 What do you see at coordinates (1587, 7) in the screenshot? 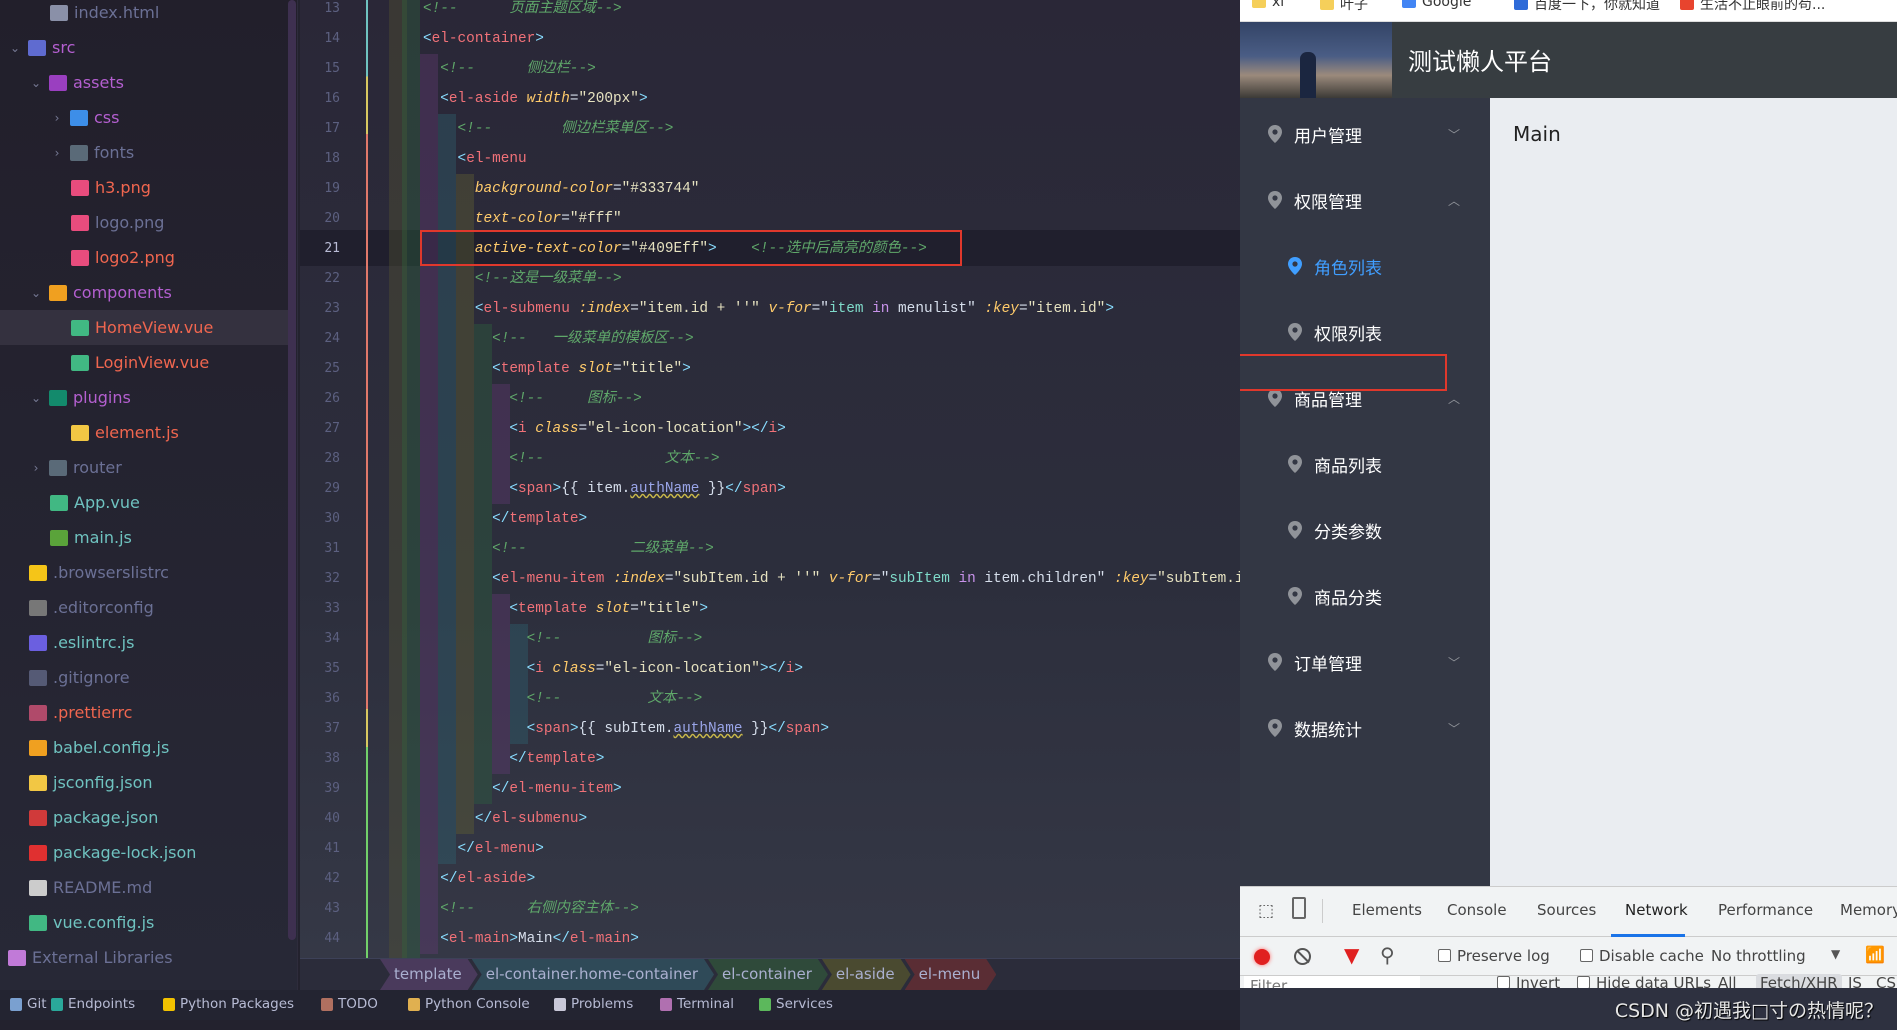
I see `bookmark: 百度一下，你就知道` at bounding box center [1587, 7].